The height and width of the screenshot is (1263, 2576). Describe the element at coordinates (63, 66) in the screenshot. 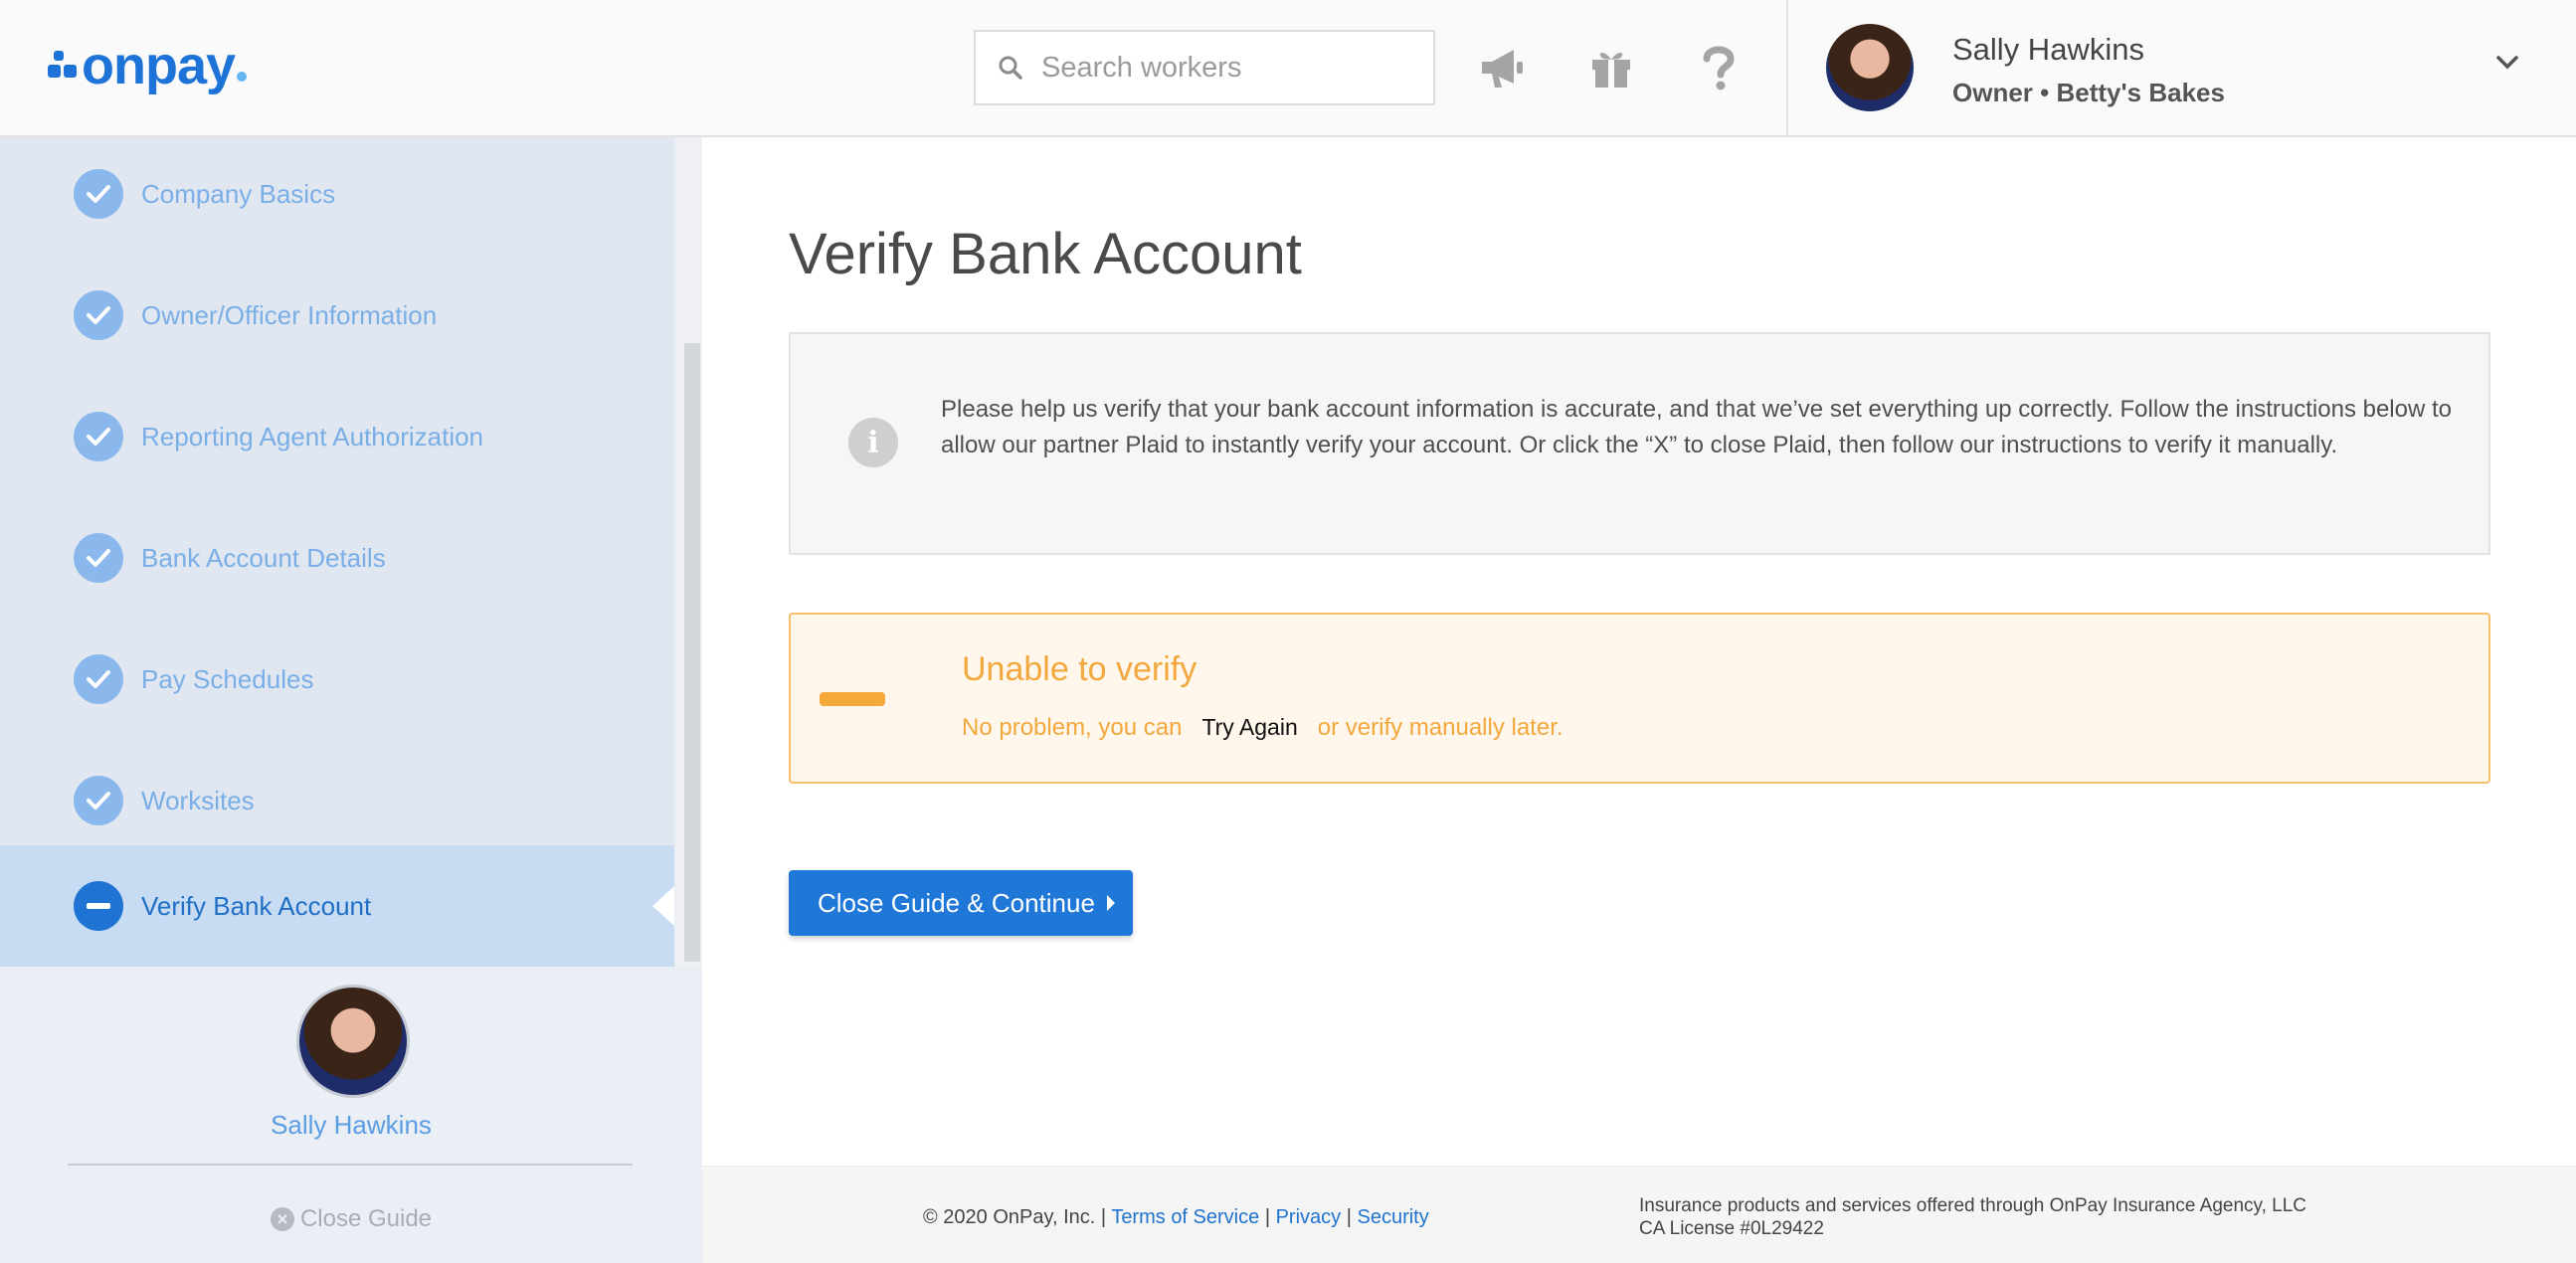

I see `logo-mark` at that location.